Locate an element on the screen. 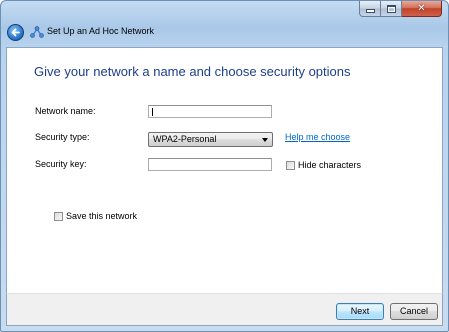 This screenshot has width=449, height=332. security-key-input is located at coordinates (210, 164).